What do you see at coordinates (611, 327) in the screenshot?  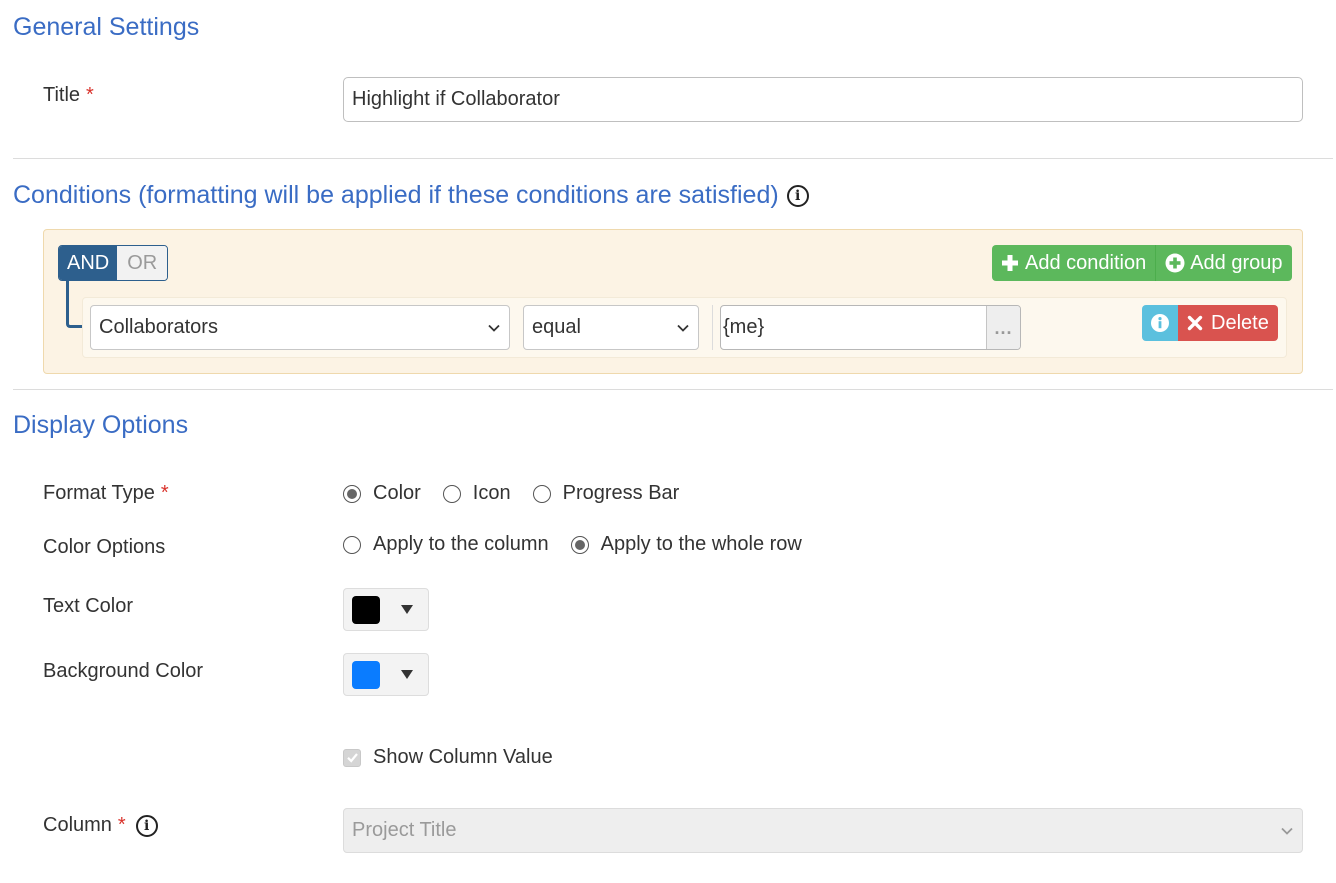 I see `operator-select: equal` at bounding box center [611, 327].